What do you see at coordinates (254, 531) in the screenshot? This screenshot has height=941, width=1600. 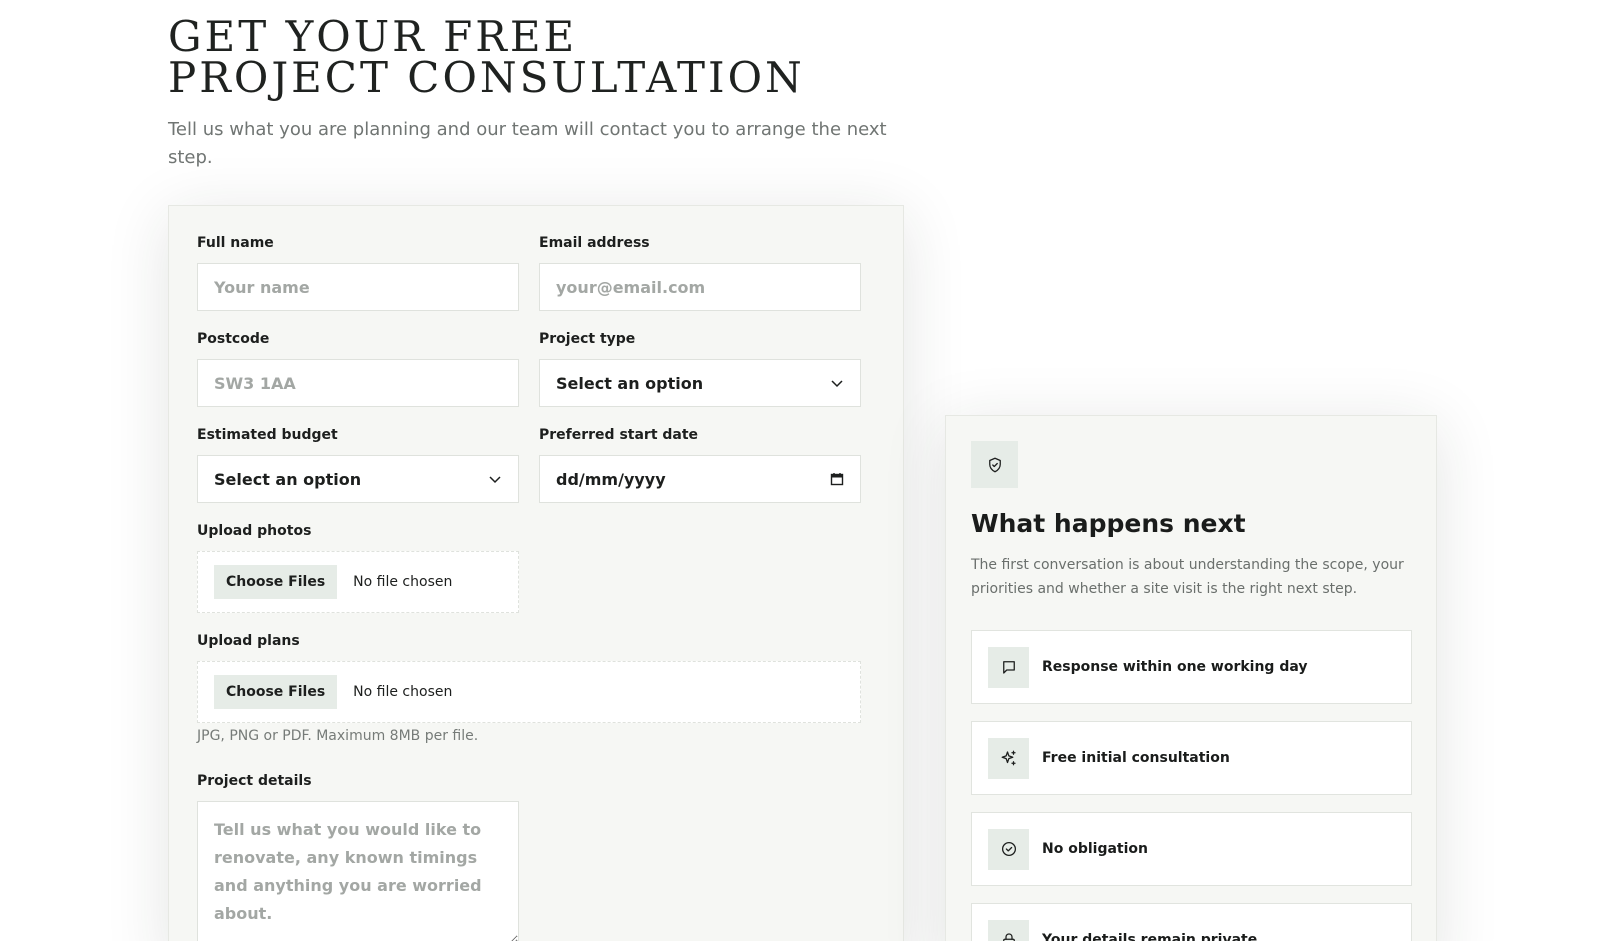 I see `upload-photos-label: Upload photos` at bounding box center [254, 531].